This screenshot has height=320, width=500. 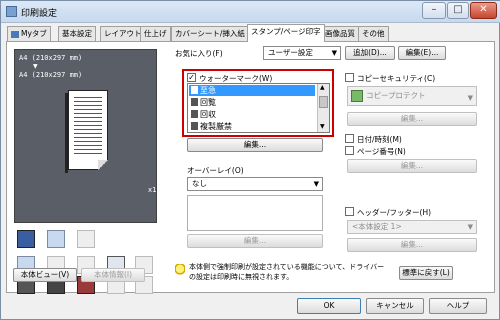 What do you see at coordinates (458, 306) in the screenshot?
I see `help-button: ヘルプ` at bounding box center [458, 306].